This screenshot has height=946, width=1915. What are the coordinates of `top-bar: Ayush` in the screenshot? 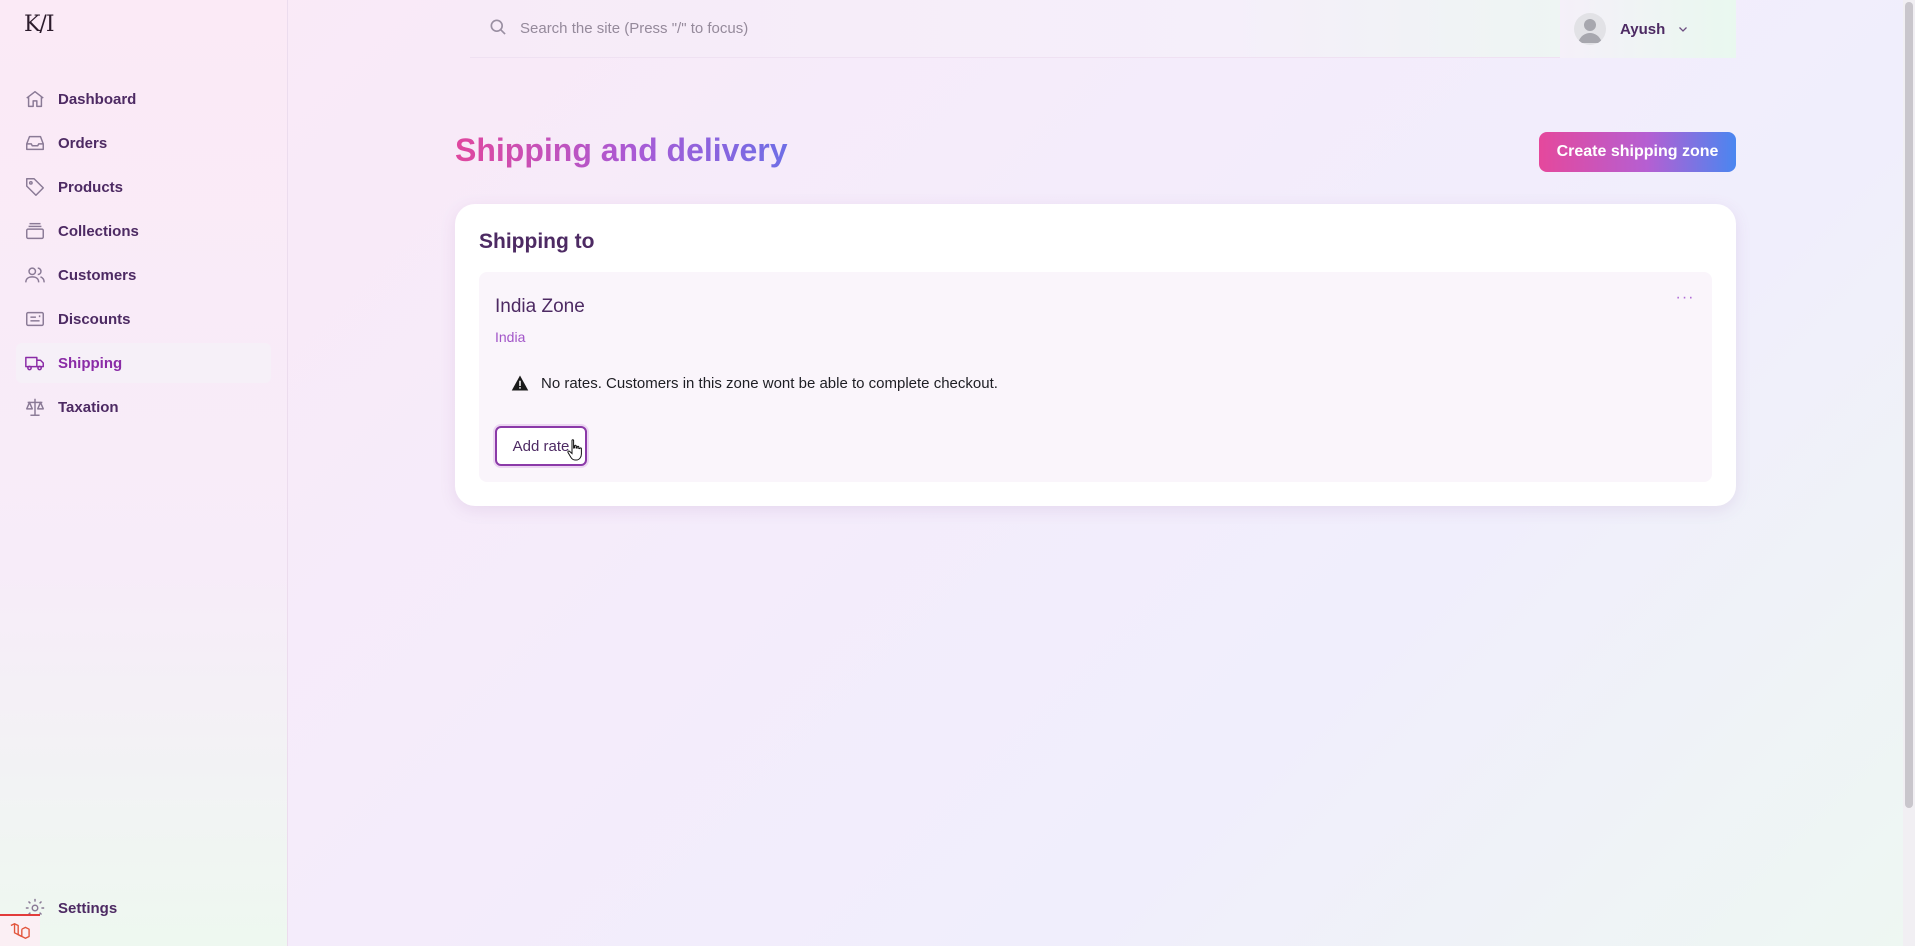 It's located at (1103, 29).